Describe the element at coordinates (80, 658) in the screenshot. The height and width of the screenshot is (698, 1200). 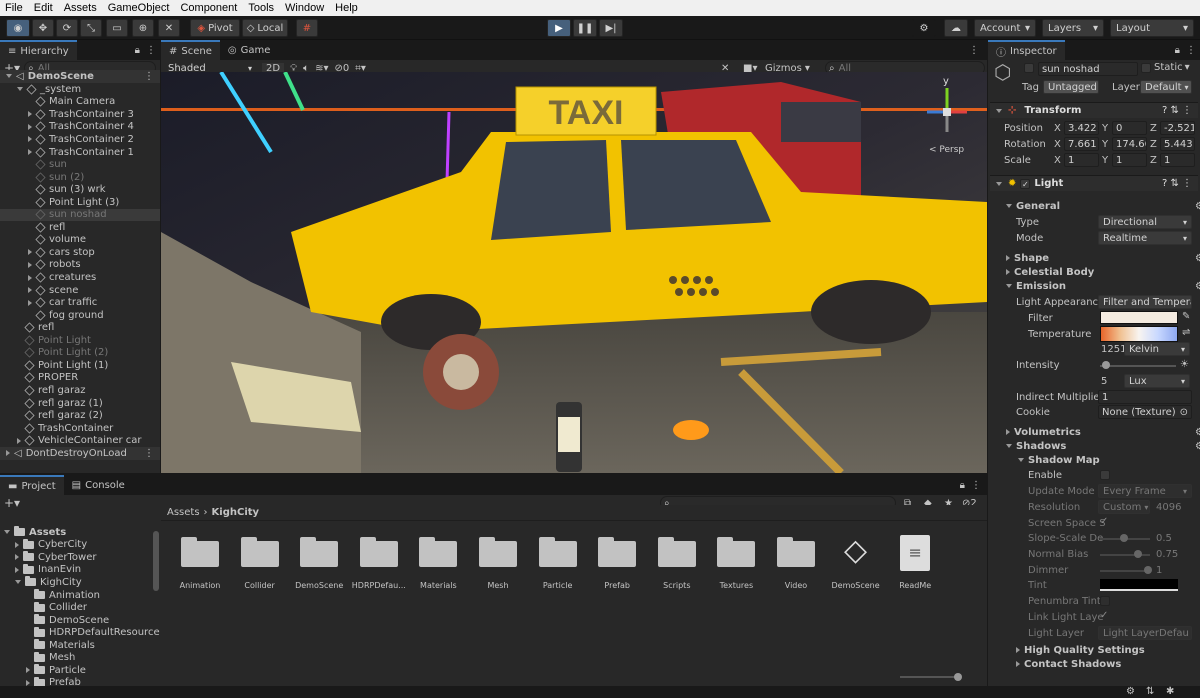
I see `project-tree-item: Mesh` at that location.